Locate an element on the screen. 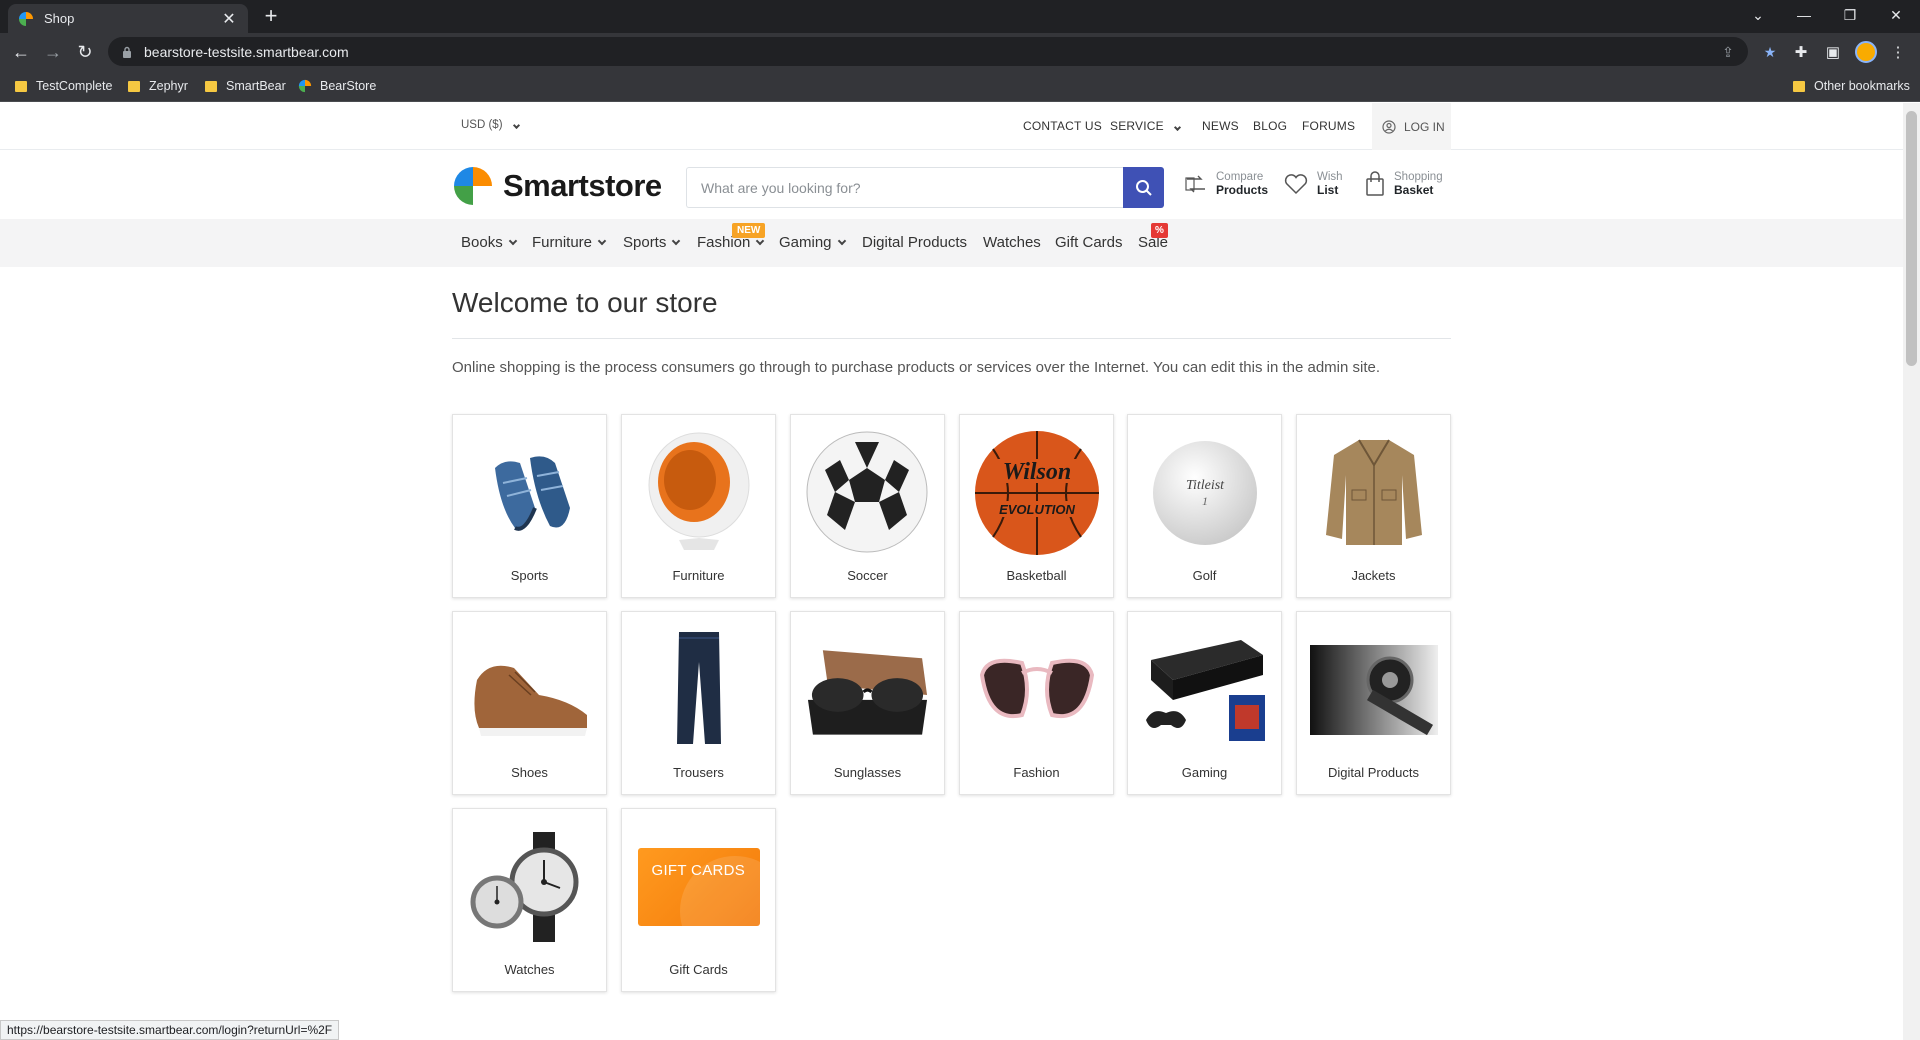 The width and height of the screenshot is (1920, 1040). wishlist-link: Wish List is located at coordinates (1313, 184).